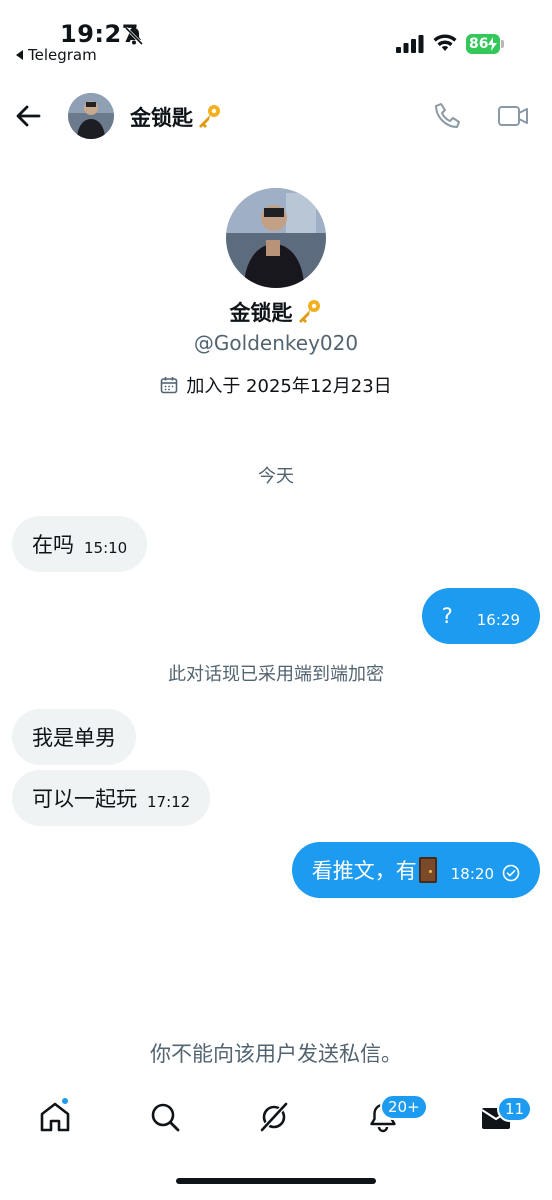  What do you see at coordinates (289, 386) in the screenshot?
I see `joined-date-text: 加入于 2025年12月23日` at bounding box center [289, 386].